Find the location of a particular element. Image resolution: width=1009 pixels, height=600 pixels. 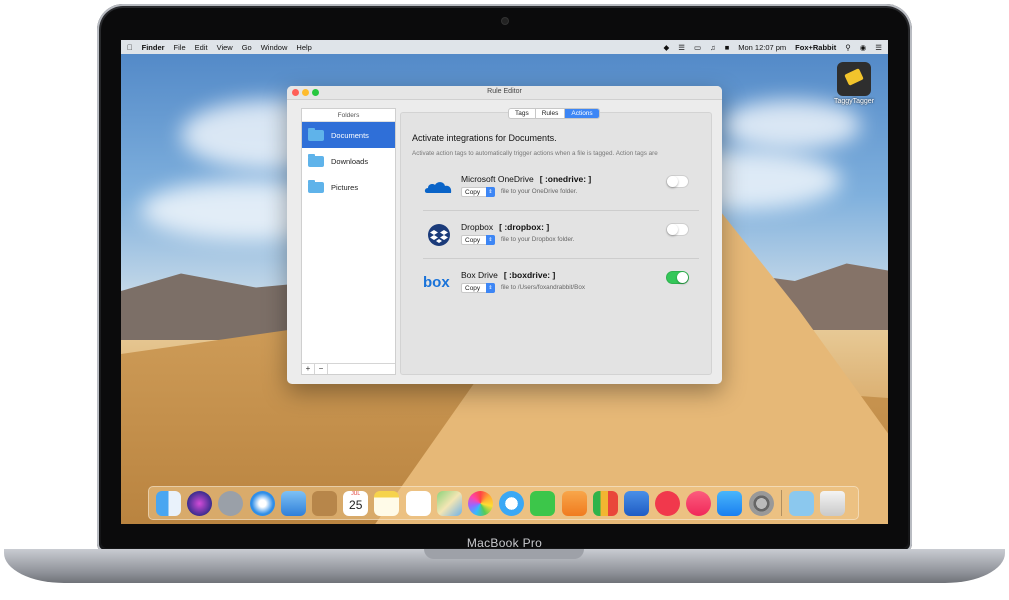

menu-go: Go is located at coordinates (247, 47).